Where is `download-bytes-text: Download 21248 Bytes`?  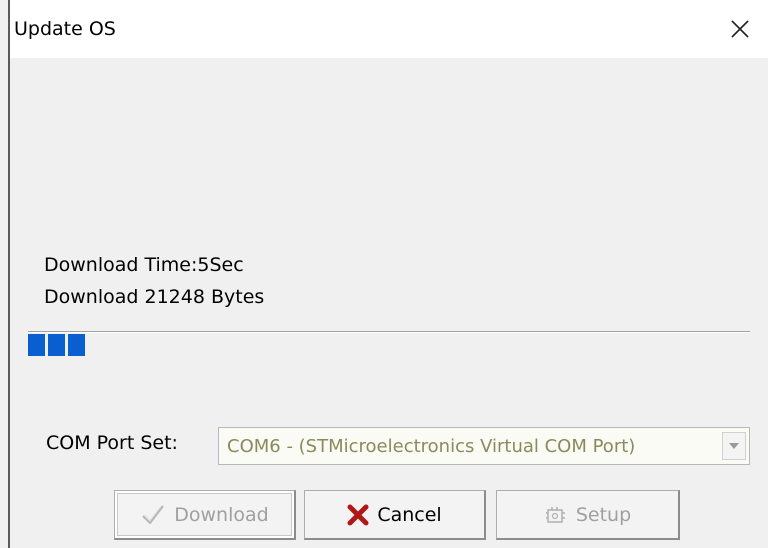 download-bytes-text: Download 21248 Bytes is located at coordinates (154, 297).